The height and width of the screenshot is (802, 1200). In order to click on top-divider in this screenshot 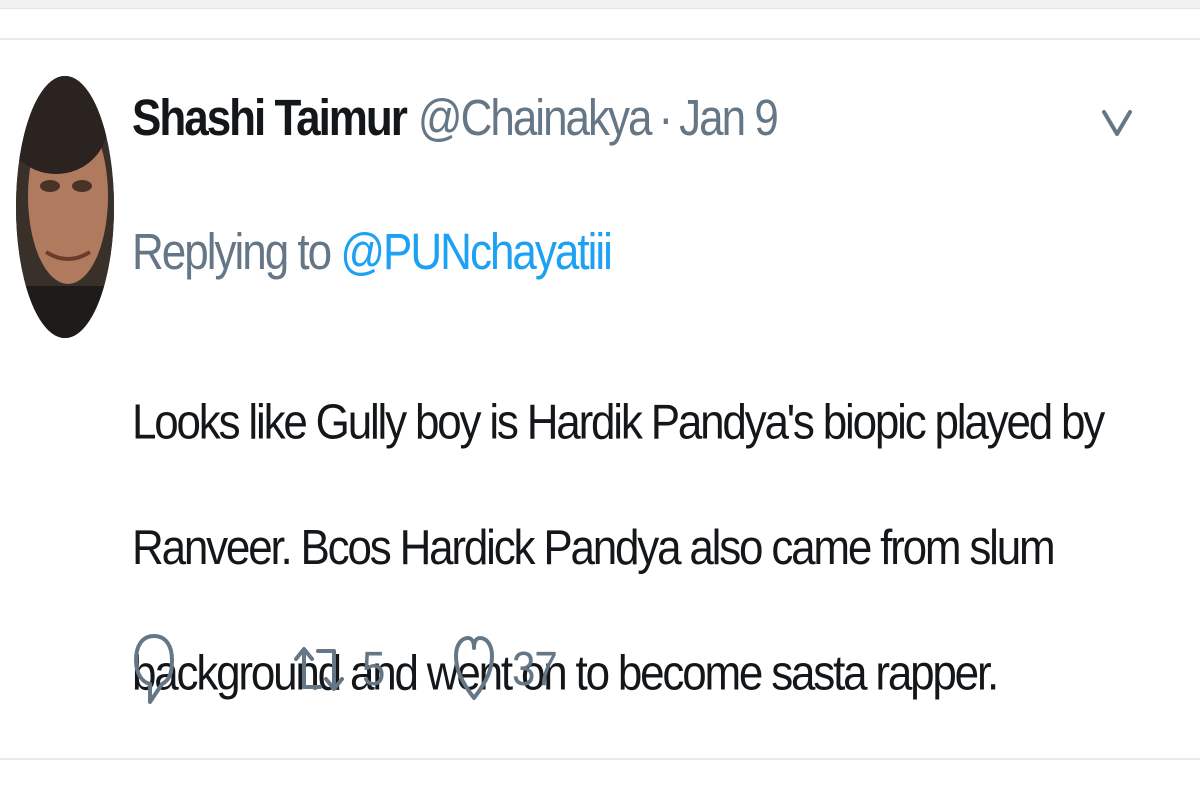, I will do `click(600, 4)`.